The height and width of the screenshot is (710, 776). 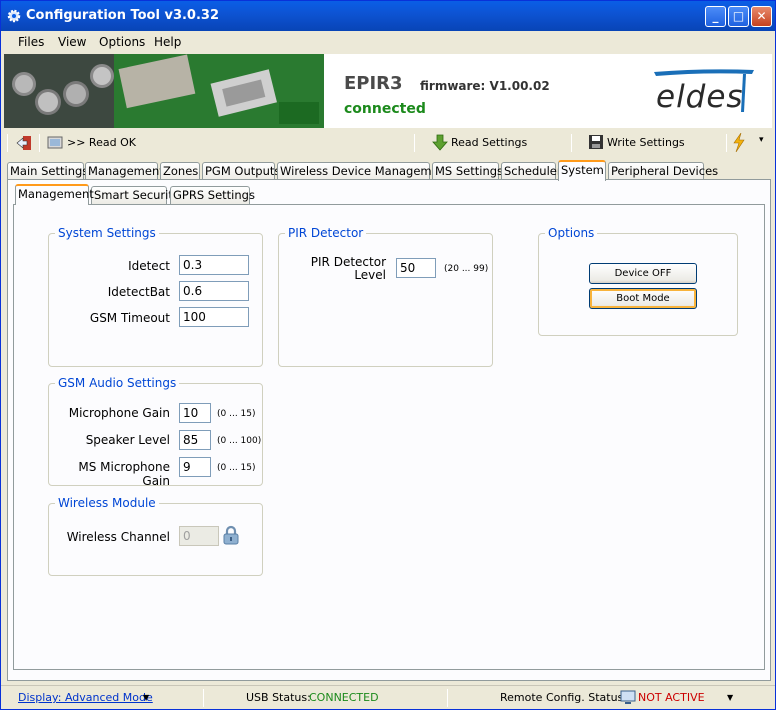 What do you see at coordinates (571, 233) in the screenshot?
I see `options-title: Options` at bounding box center [571, 233].